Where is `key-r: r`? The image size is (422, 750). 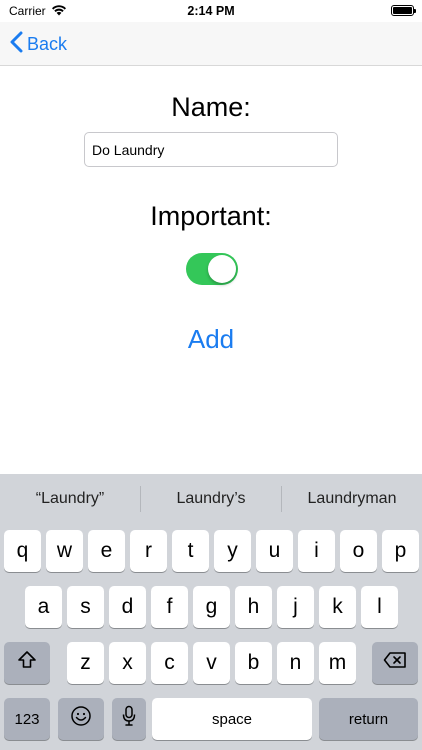 key-r: r is located at coordinates (148, 551).